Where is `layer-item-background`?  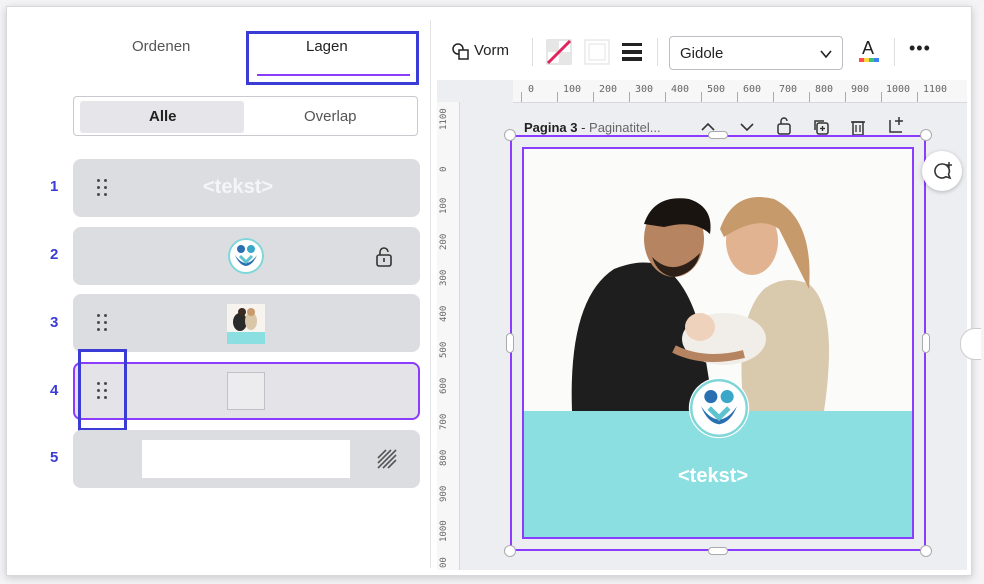
layer-item-background is located at coordinates (246, 459).